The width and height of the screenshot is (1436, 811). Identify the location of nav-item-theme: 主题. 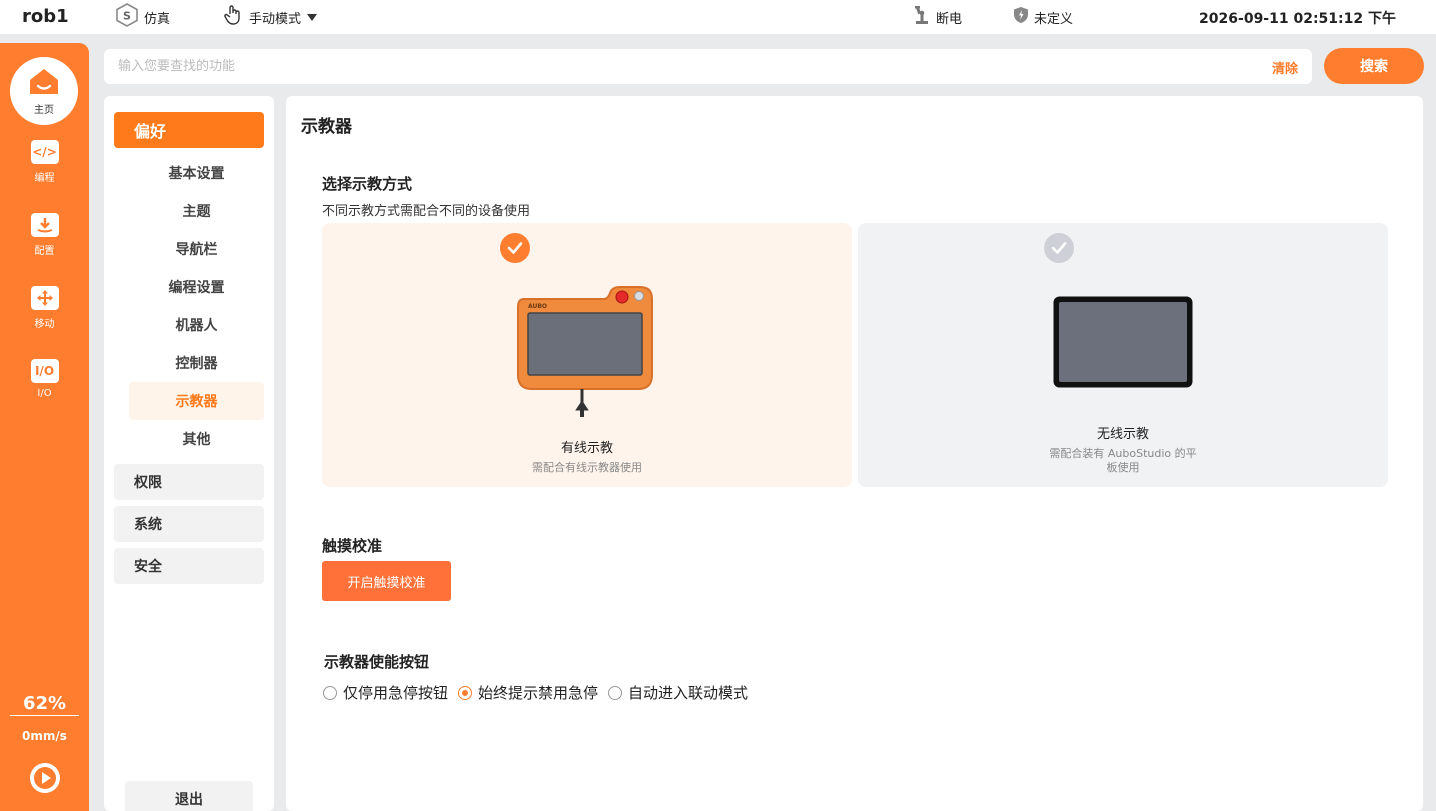
(196, 211).